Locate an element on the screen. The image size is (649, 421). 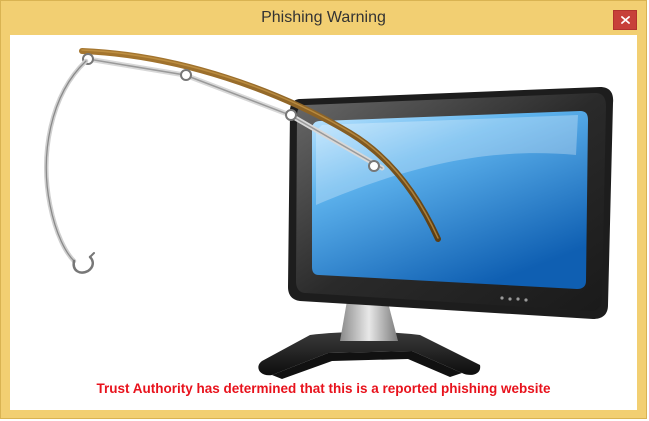
close-icon is located at coordinates (625, 20).